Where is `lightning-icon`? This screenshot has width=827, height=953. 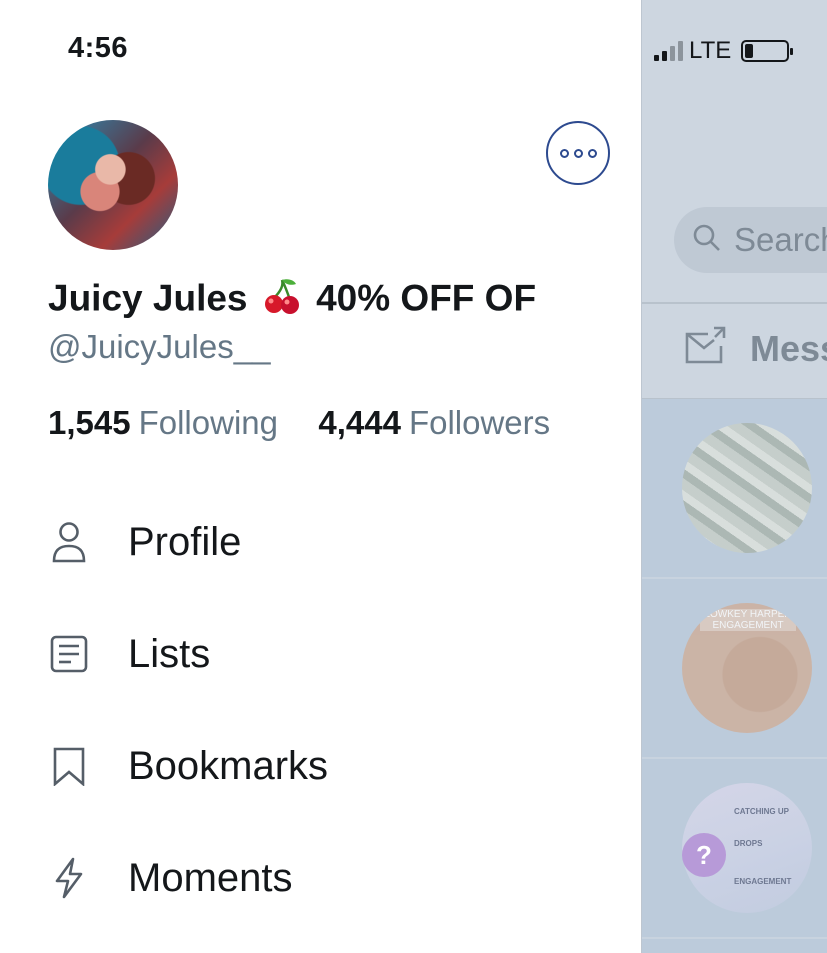
lightning-icon is located at coordinates (69, 878).